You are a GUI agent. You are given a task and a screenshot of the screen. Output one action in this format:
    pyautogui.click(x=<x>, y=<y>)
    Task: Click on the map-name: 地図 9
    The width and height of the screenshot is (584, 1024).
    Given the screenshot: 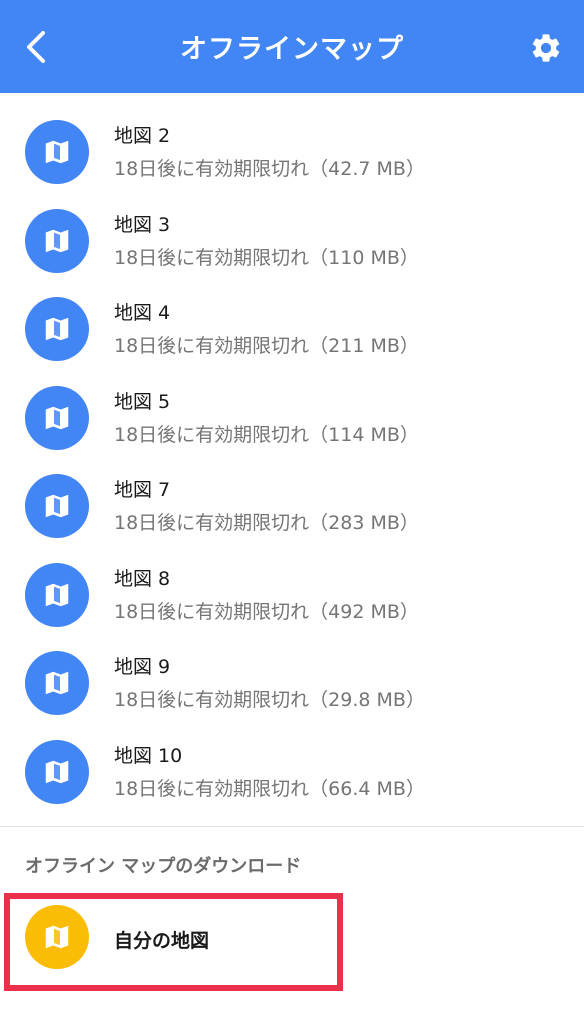 What is the action you would take?
    pyautogui.click(x=142, y=667)
    